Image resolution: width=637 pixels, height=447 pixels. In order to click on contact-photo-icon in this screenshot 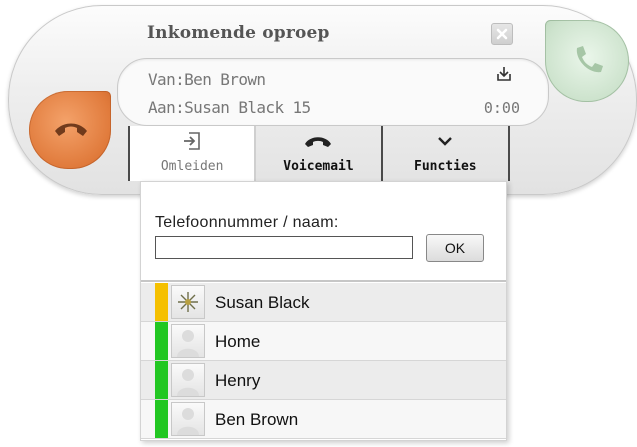, I will do `click(188, 302)`.